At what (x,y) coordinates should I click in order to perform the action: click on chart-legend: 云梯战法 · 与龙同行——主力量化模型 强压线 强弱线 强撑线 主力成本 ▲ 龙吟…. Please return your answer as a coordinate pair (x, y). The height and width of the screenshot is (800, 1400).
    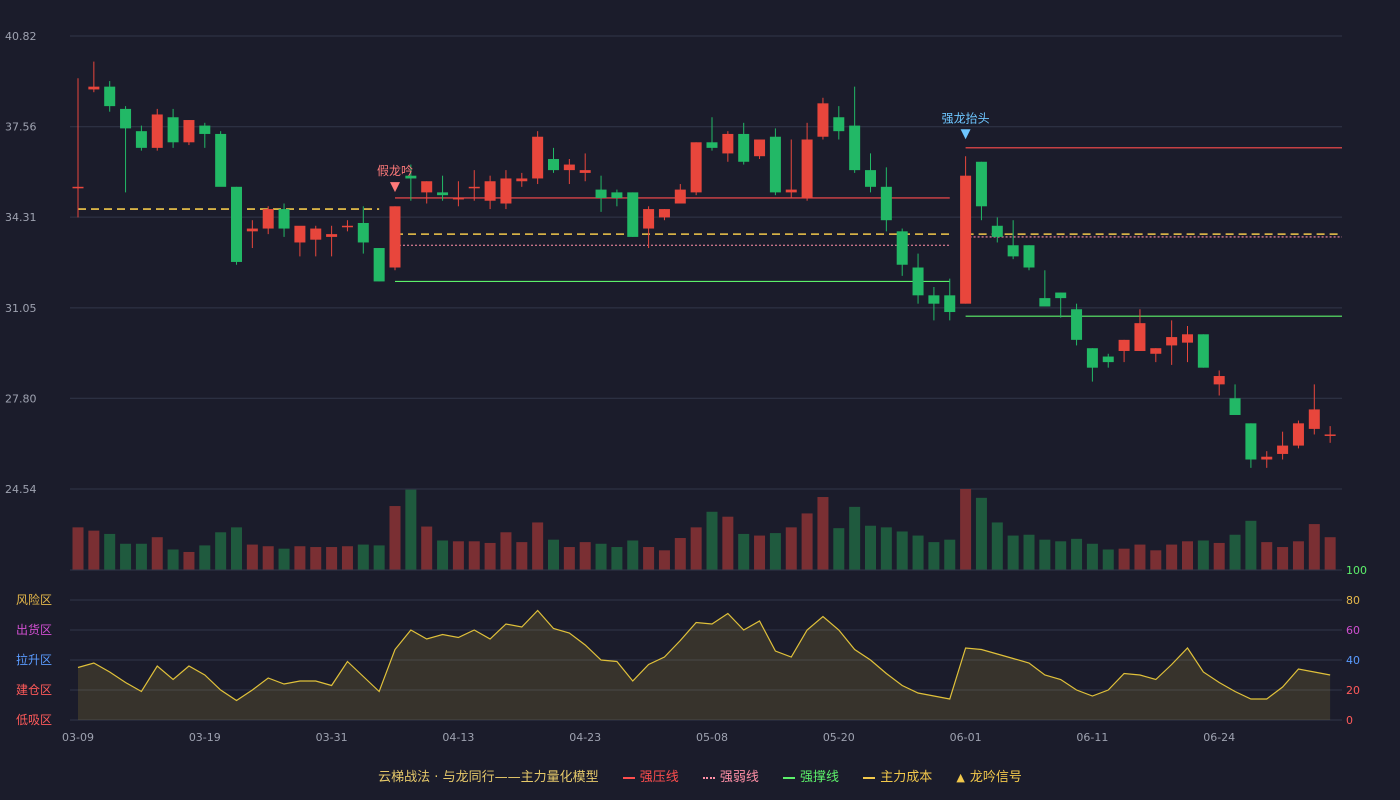
    Looking at the image, I should click on (700, 775).